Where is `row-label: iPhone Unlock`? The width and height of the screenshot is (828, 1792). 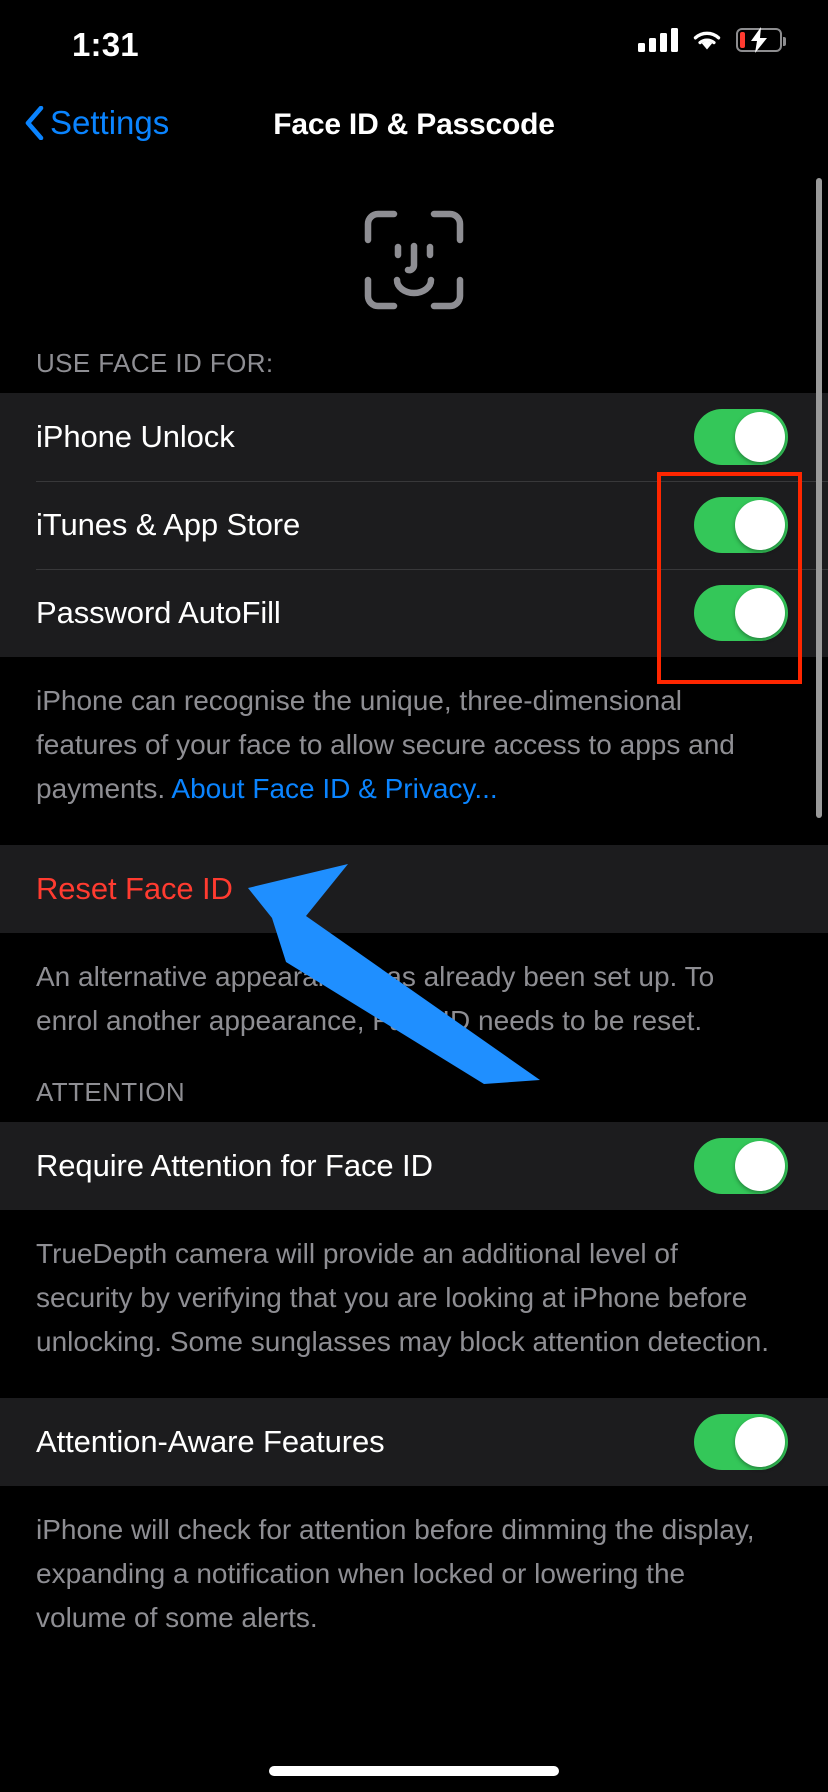 row-label: iPhone Unlock is located at coordinates (135, 436).